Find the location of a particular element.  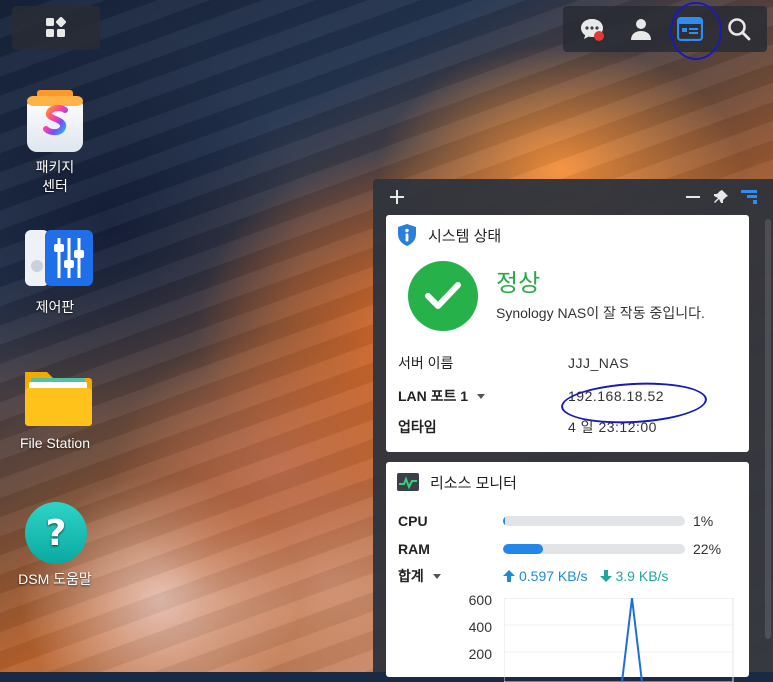

minimize-panel-button is located at coordinates (693, 197).